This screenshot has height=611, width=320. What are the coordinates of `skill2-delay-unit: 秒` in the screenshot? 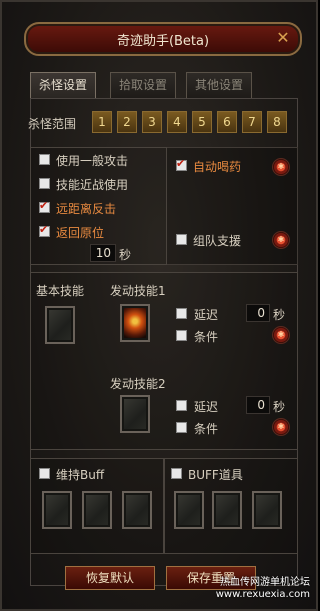 It's located at (279, 407).